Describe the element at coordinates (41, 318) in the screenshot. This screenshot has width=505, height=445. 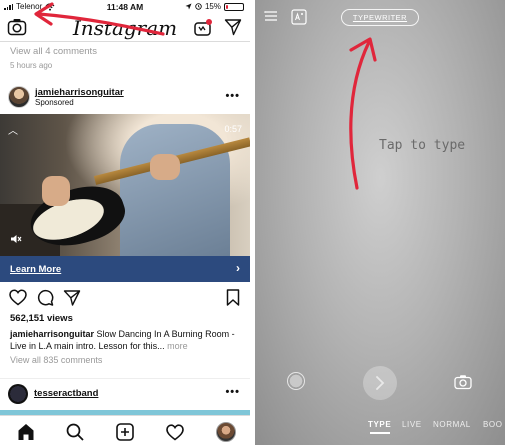
I see `view-count: 562,151 views` at that location.